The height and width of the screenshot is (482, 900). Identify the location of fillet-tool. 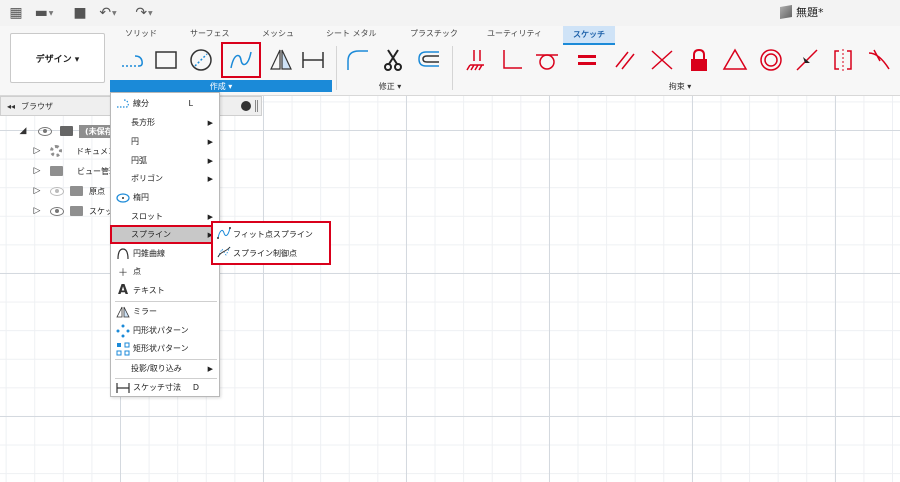
(358, 60).